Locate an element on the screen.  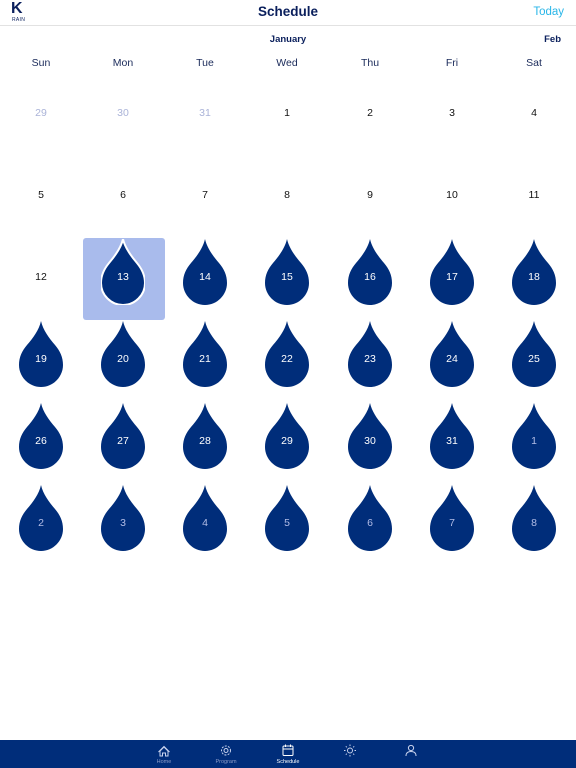
next-month-button: Feb is located at coordinates (552, 39).